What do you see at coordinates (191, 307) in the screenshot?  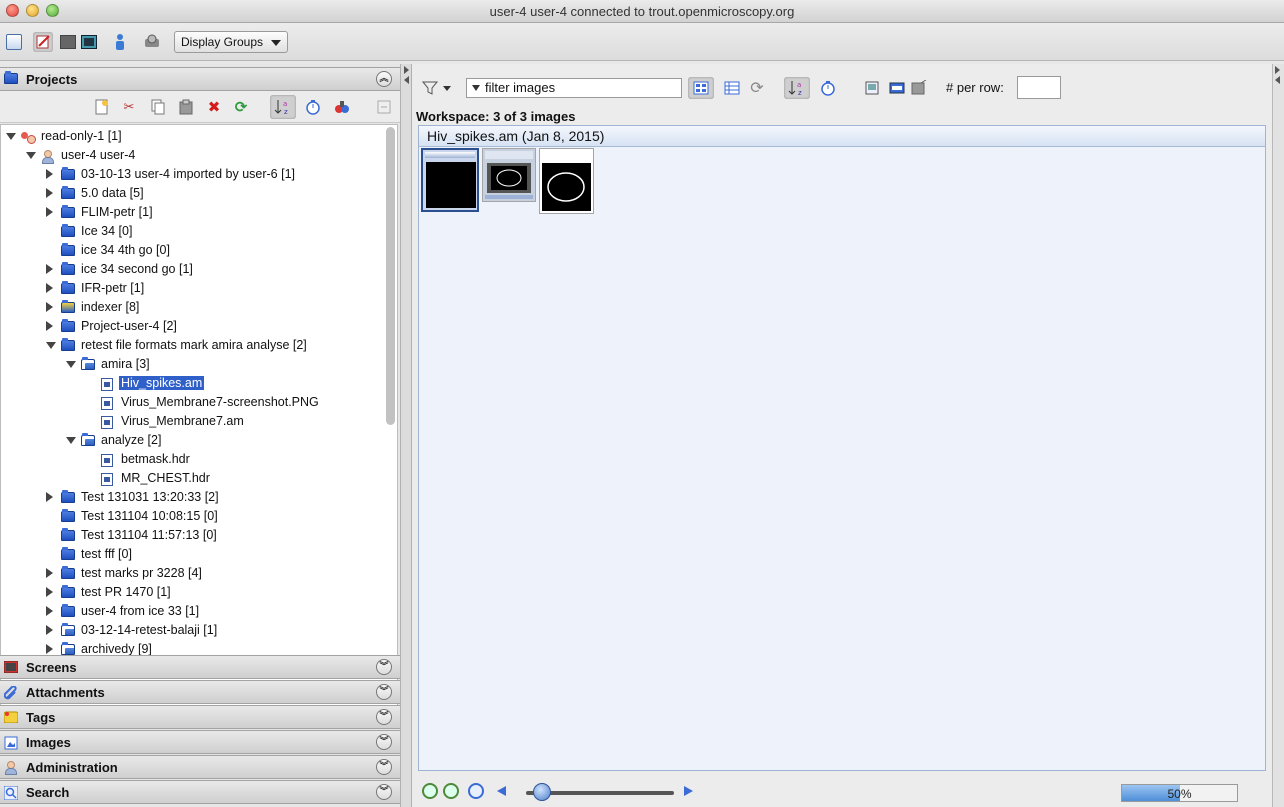 I see `tree-row: indexer [8]` at bounding box center [191, 307].